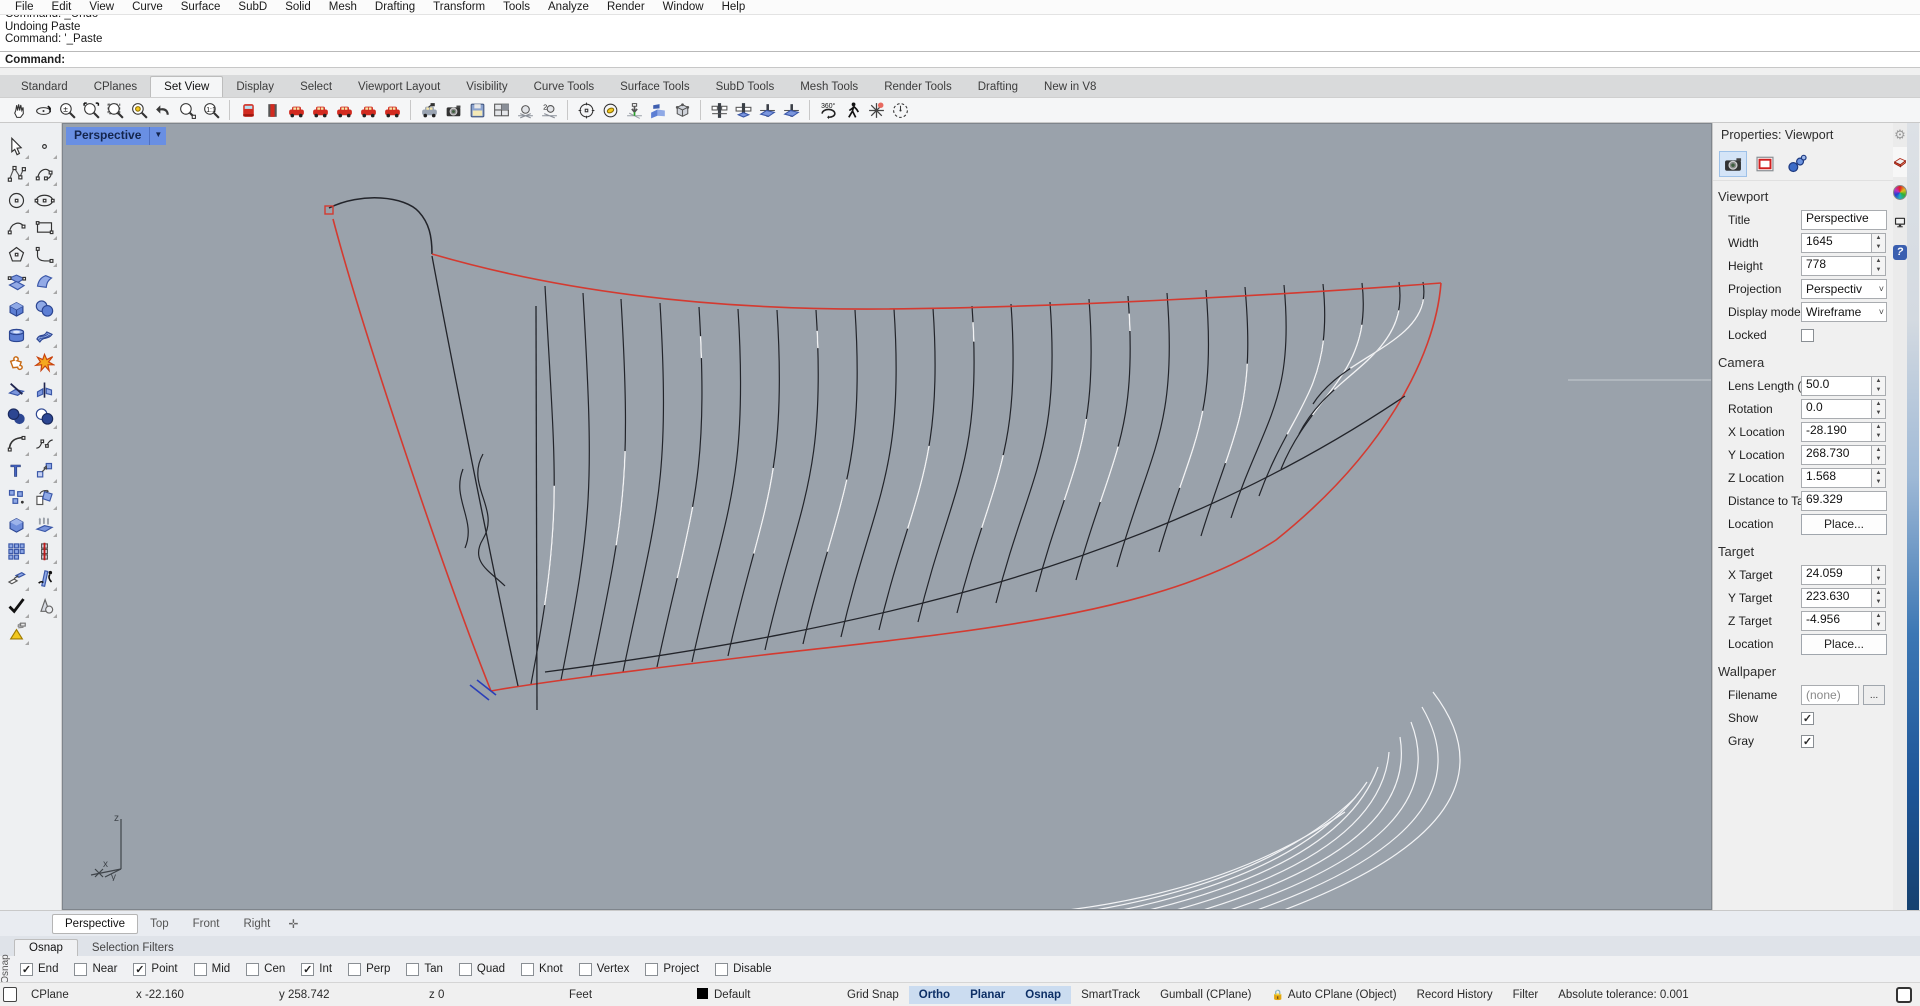 Image resolution: width=1920 pixels, height=1006 pixels. Describe the element at coordinates (1844, 501) in the screenshot. I see `prop-input-distance-to-ta: 69.329` at that location.